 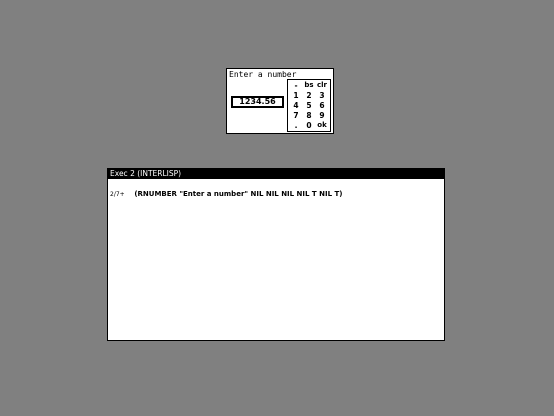 What do you see at coordinates (322, 125) in the screenshot?
I see `key-ok: ok` at bounding box center [322, 125].